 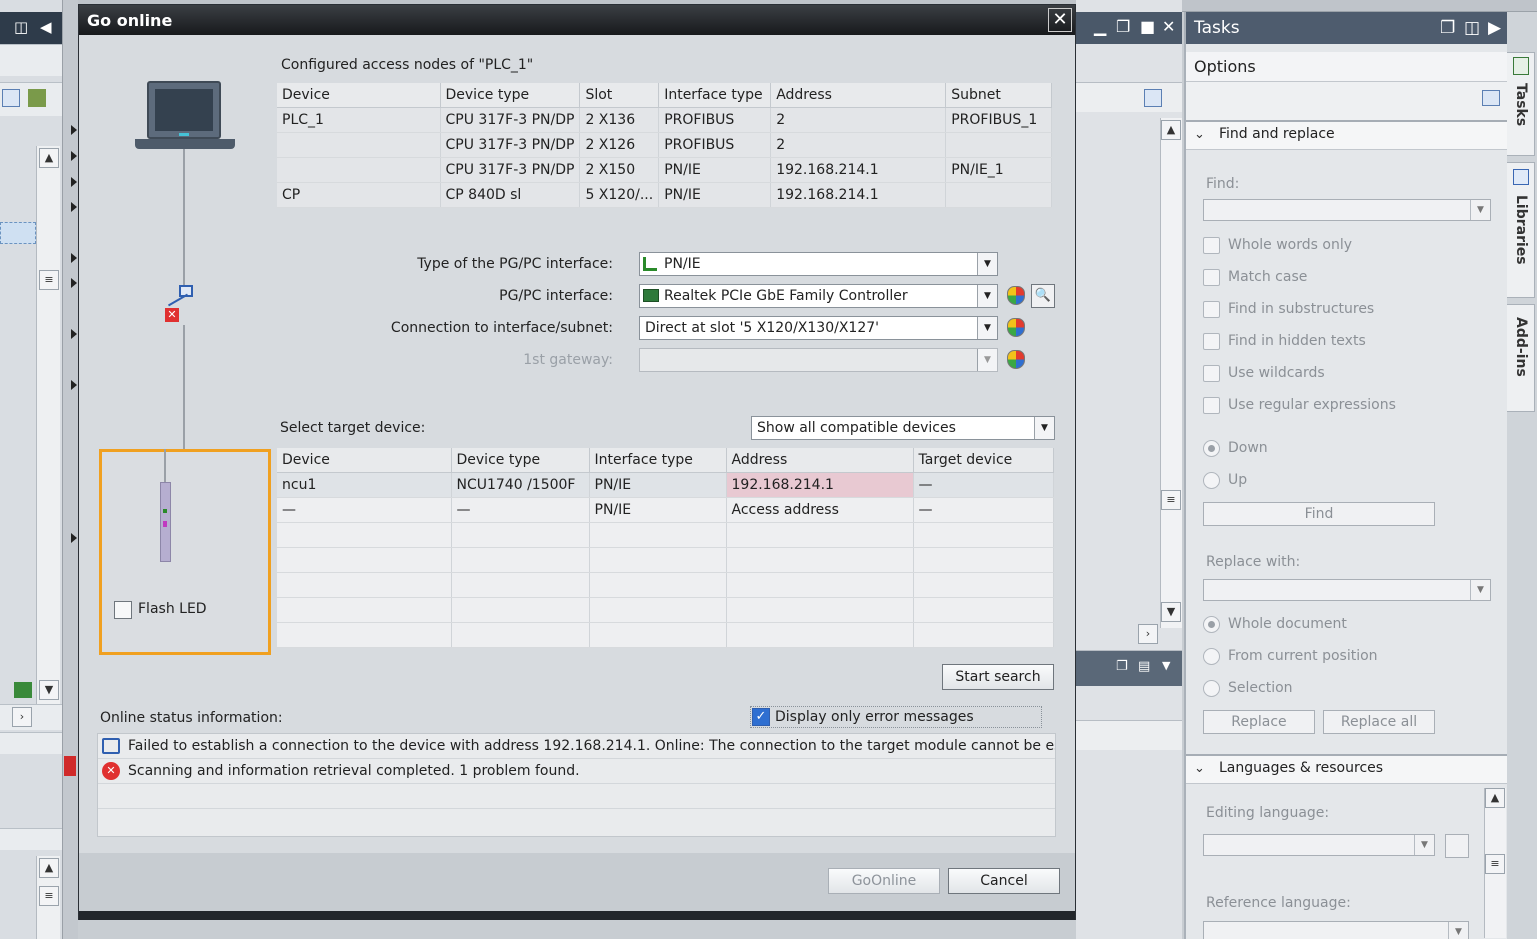 What do you see at coordinates (1494, 28) in the screenshot?
I see `collapse-right-icon: ▶` at bounding box center [1494, 28].